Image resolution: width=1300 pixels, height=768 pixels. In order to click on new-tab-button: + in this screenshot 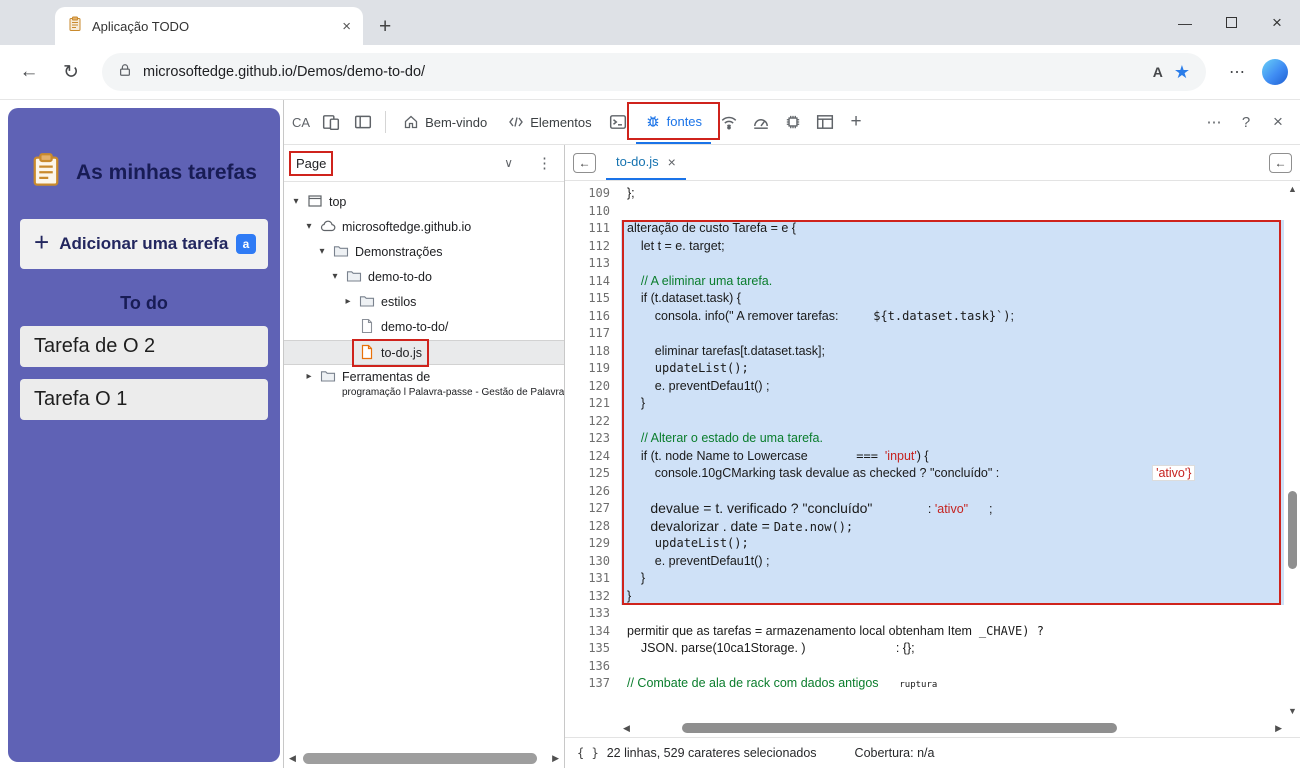, I will do `click(385, 26)`.